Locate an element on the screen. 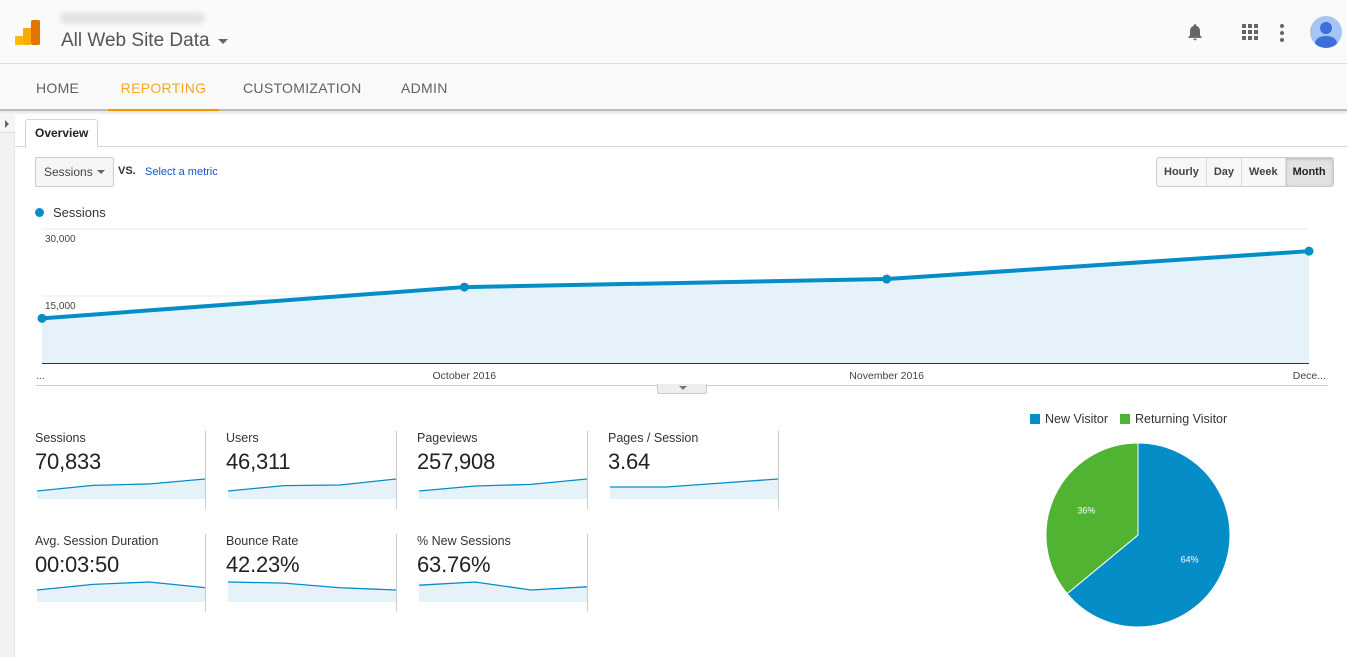 This screenshot has height=657, width=1347. property-selector: All Web Site Data is located at coordinates (144, 41).